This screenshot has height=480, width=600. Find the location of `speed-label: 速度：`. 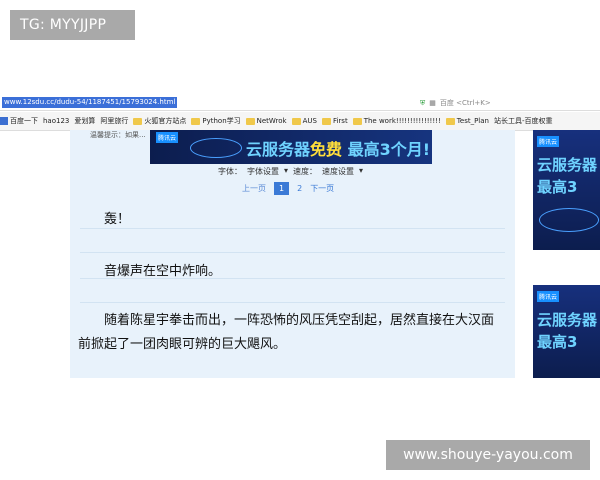

speed-label: 速度： is located at coordinates (305, 171).